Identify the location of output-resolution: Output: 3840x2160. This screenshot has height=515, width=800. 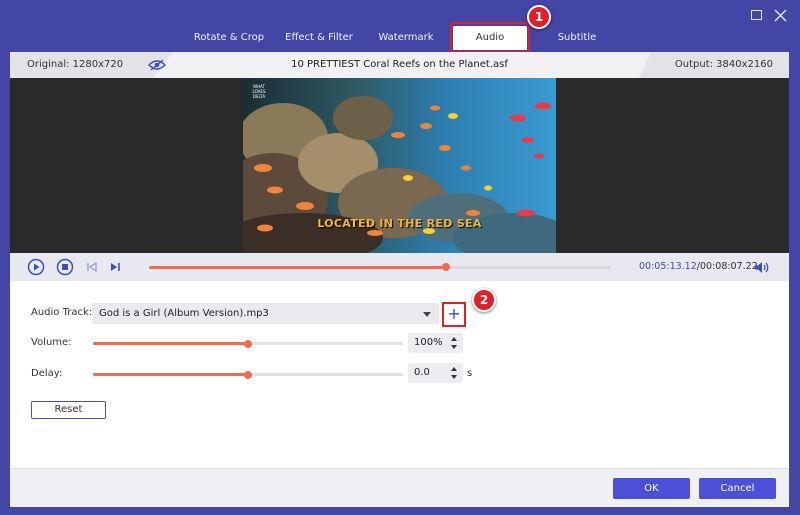
(723, 64).